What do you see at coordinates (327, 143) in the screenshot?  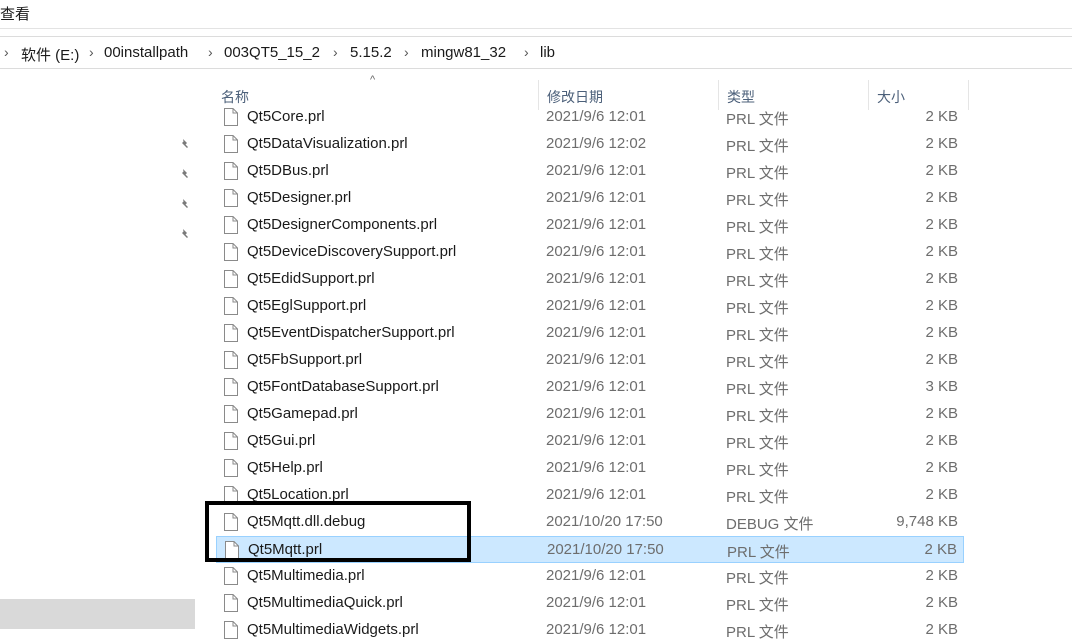 I see `file-name: Qt5DataVisualization.prl` at bounding box center [327, 143].